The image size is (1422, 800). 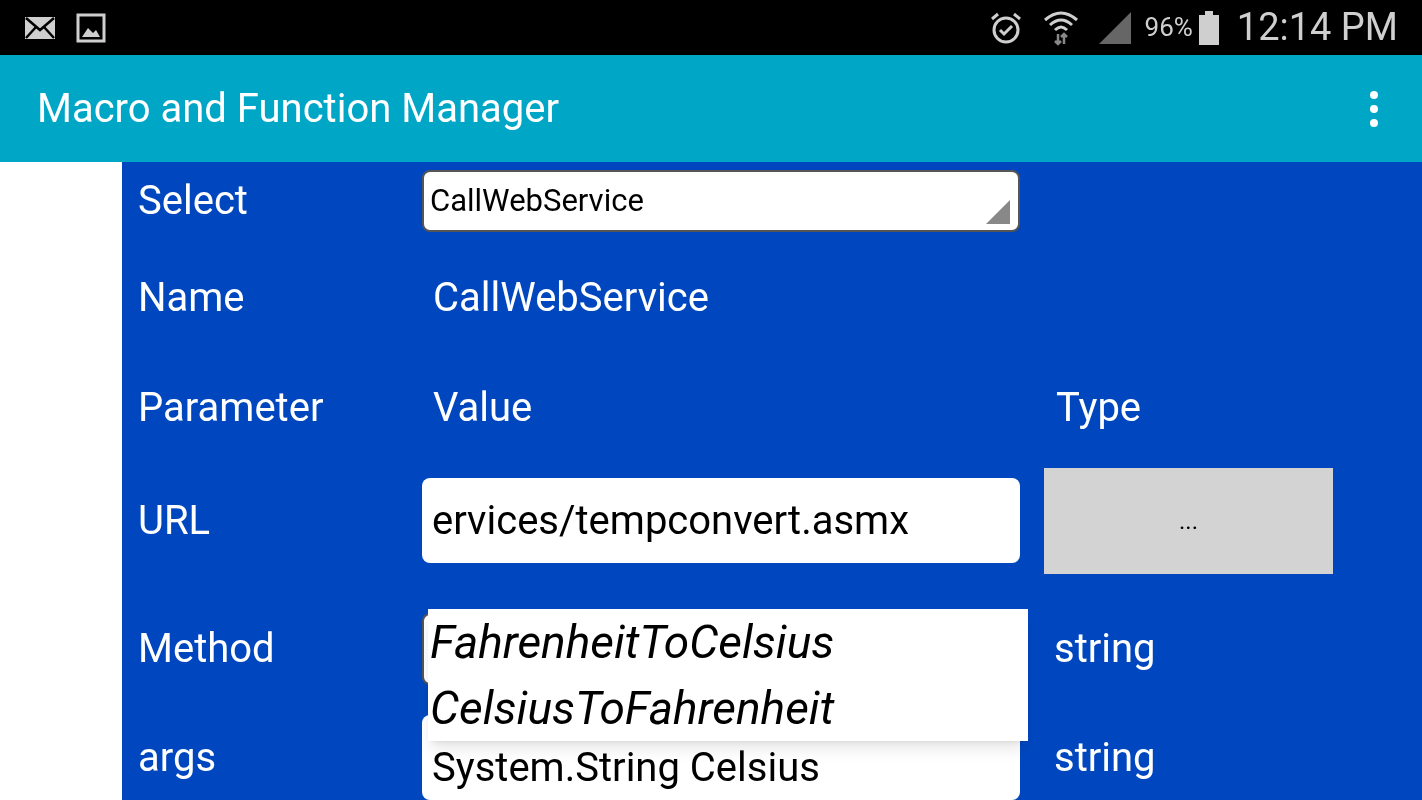 What do you see at coordinates (207, 649) in the screenshot?
I see `parameter-label: Method` at bounding box center [207, 649].